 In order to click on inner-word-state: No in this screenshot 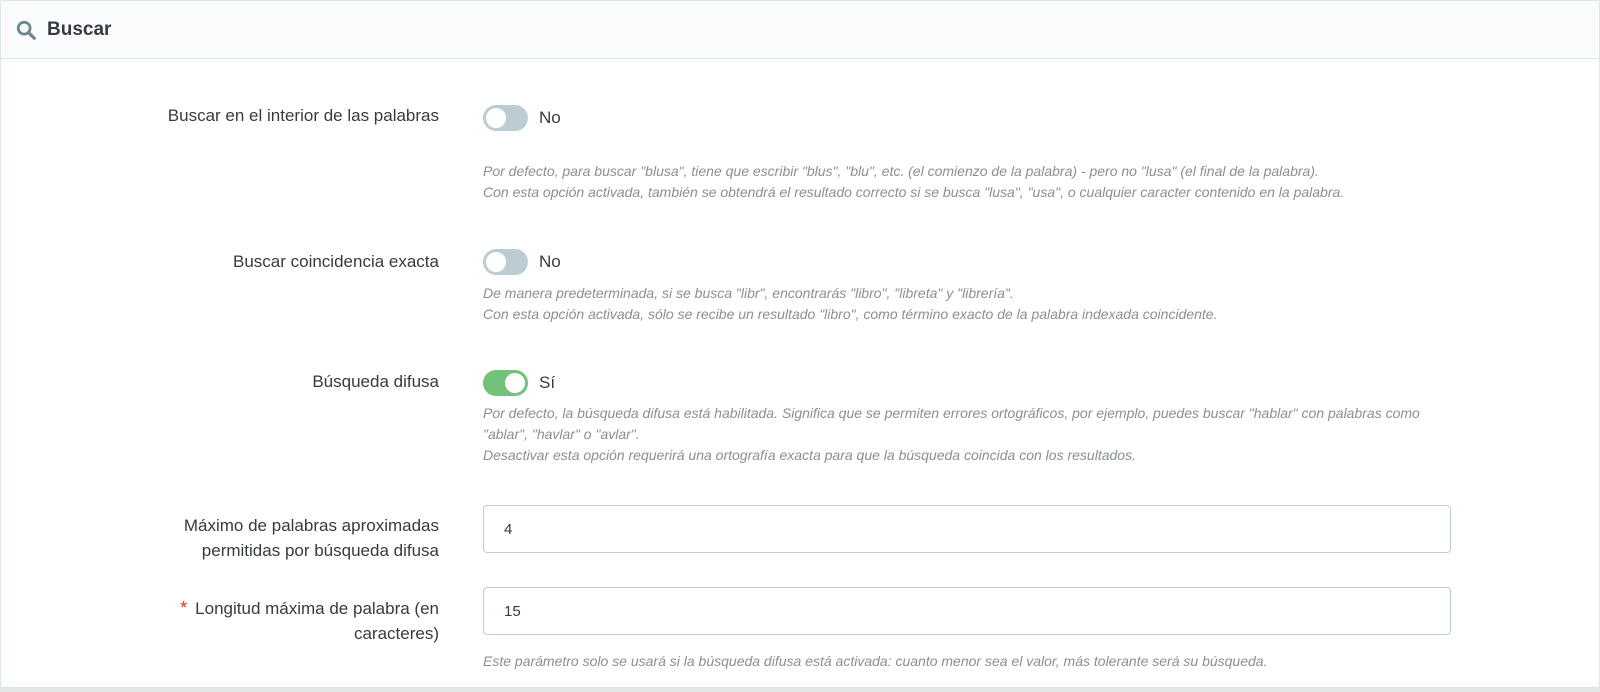, I will do `click(550, 117)`.